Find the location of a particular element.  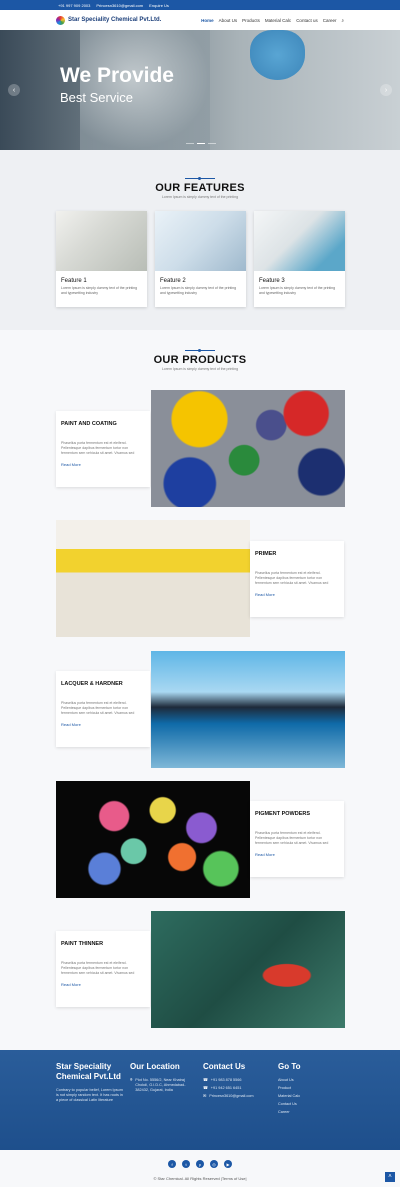

footer-link: About Us is located at coordinates (308, 1080).